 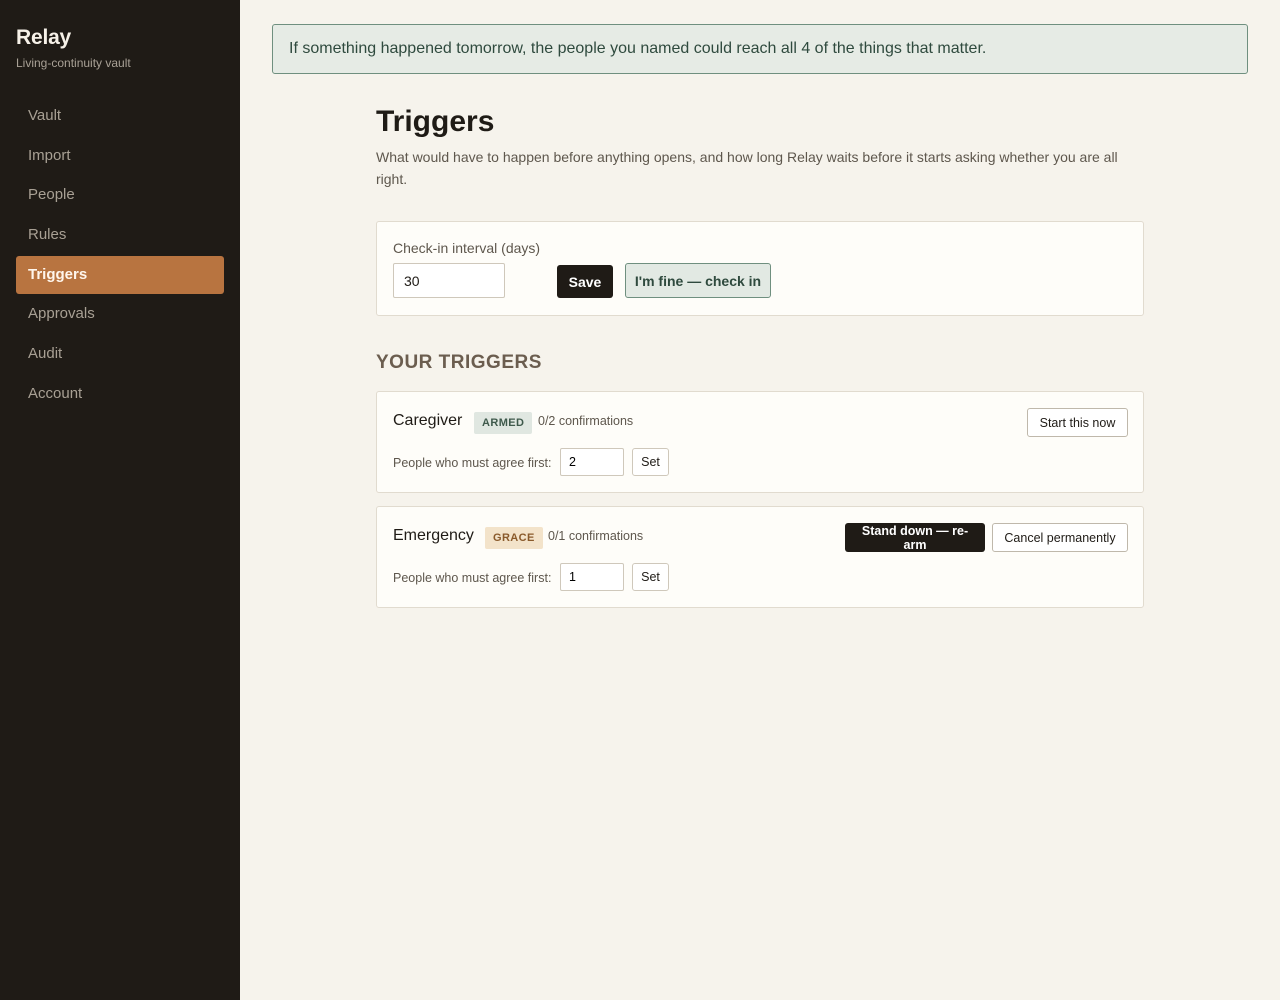 I want to click on confirmations-count: 0/1 confirmations, so click(x=596, y=536).